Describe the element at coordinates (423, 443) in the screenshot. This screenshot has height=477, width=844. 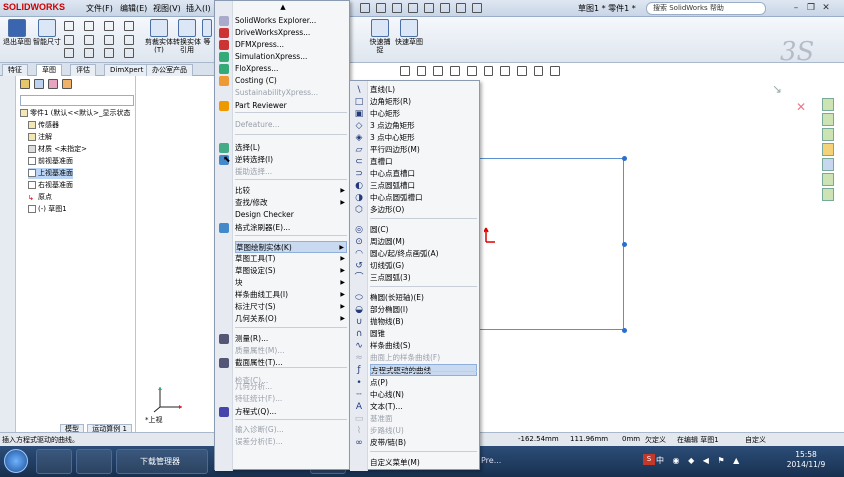
I see `submenu-item: 皮带/链(B)` at that location.